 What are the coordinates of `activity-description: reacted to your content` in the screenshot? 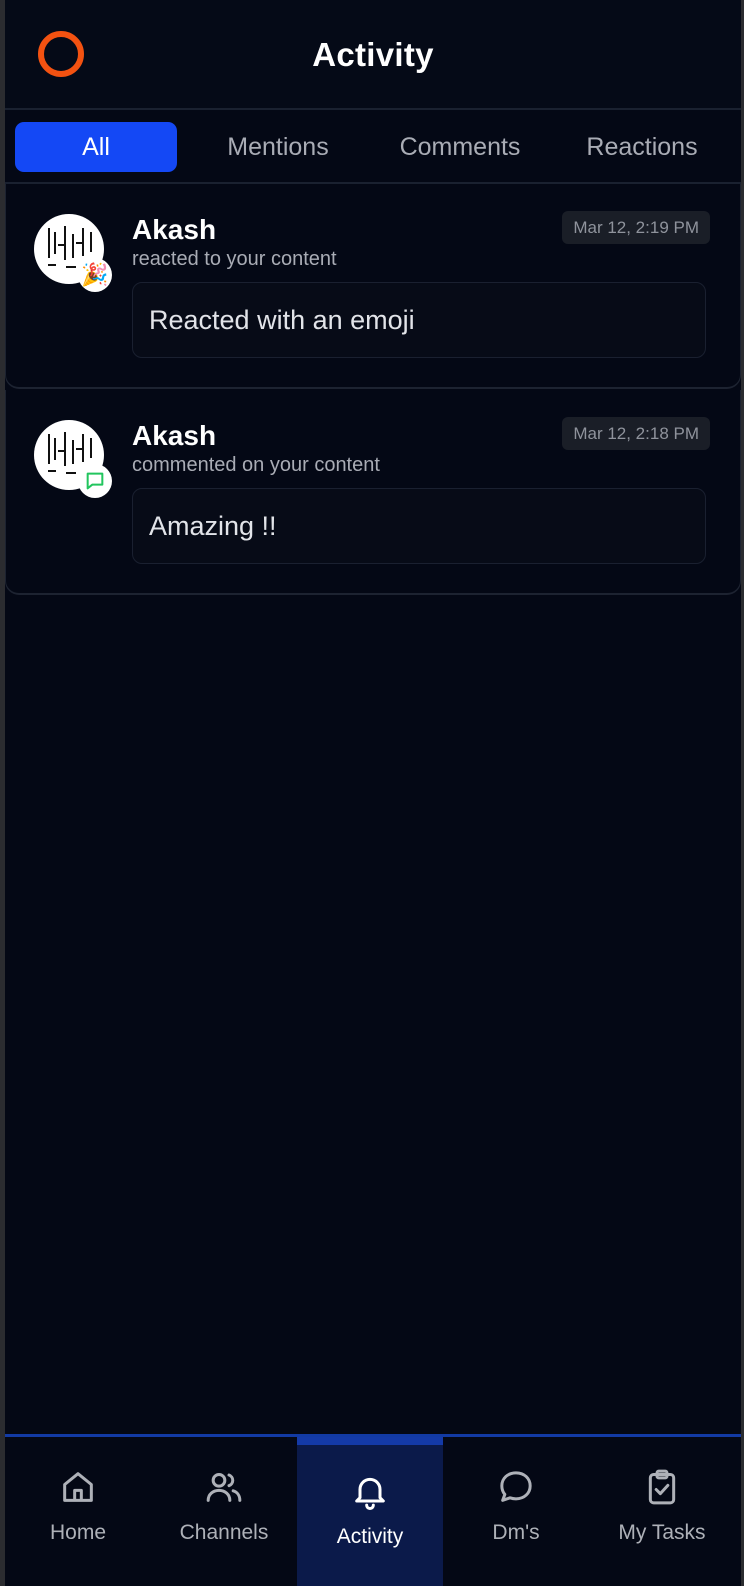 It's located at (234, 259).